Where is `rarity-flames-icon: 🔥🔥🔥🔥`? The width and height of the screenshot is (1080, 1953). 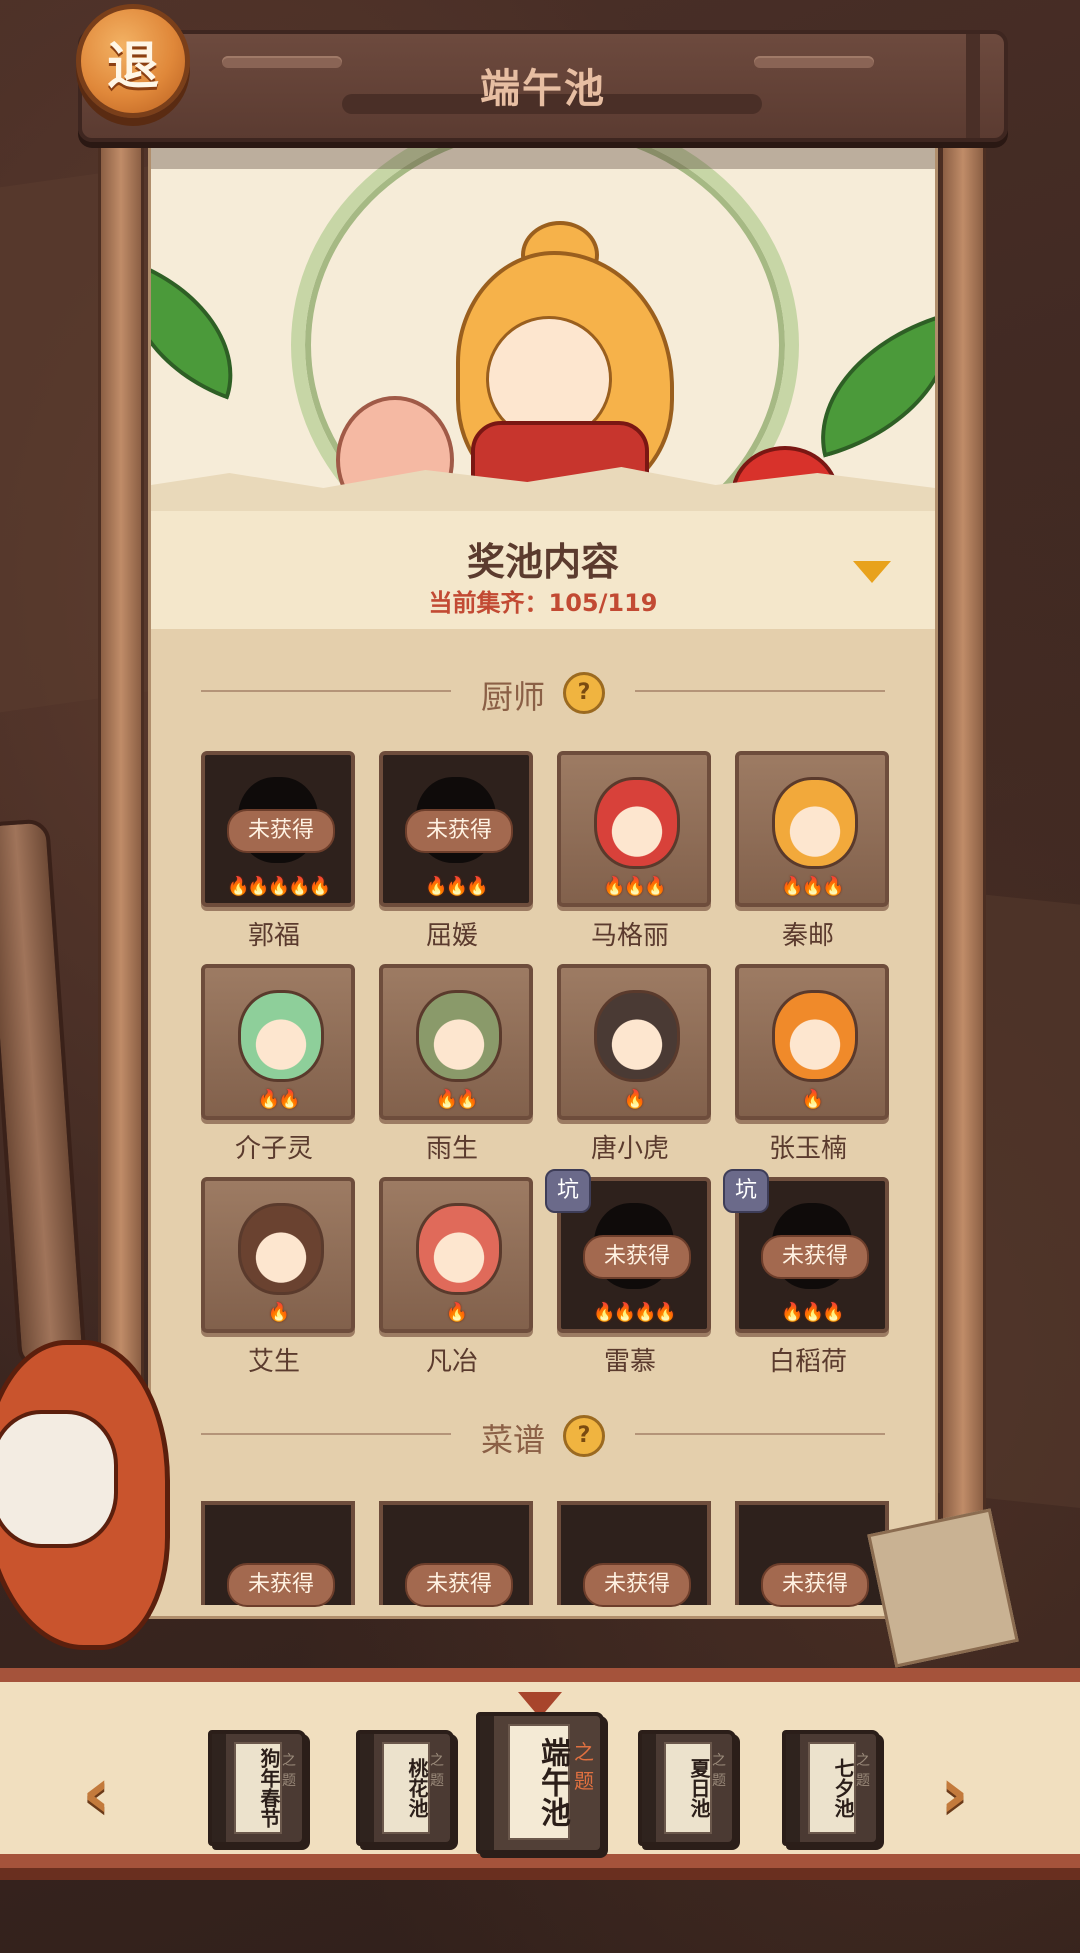 rarity-flames-icon: 🔥🔥🔥🔥 is located at coordinates (635, 1312).